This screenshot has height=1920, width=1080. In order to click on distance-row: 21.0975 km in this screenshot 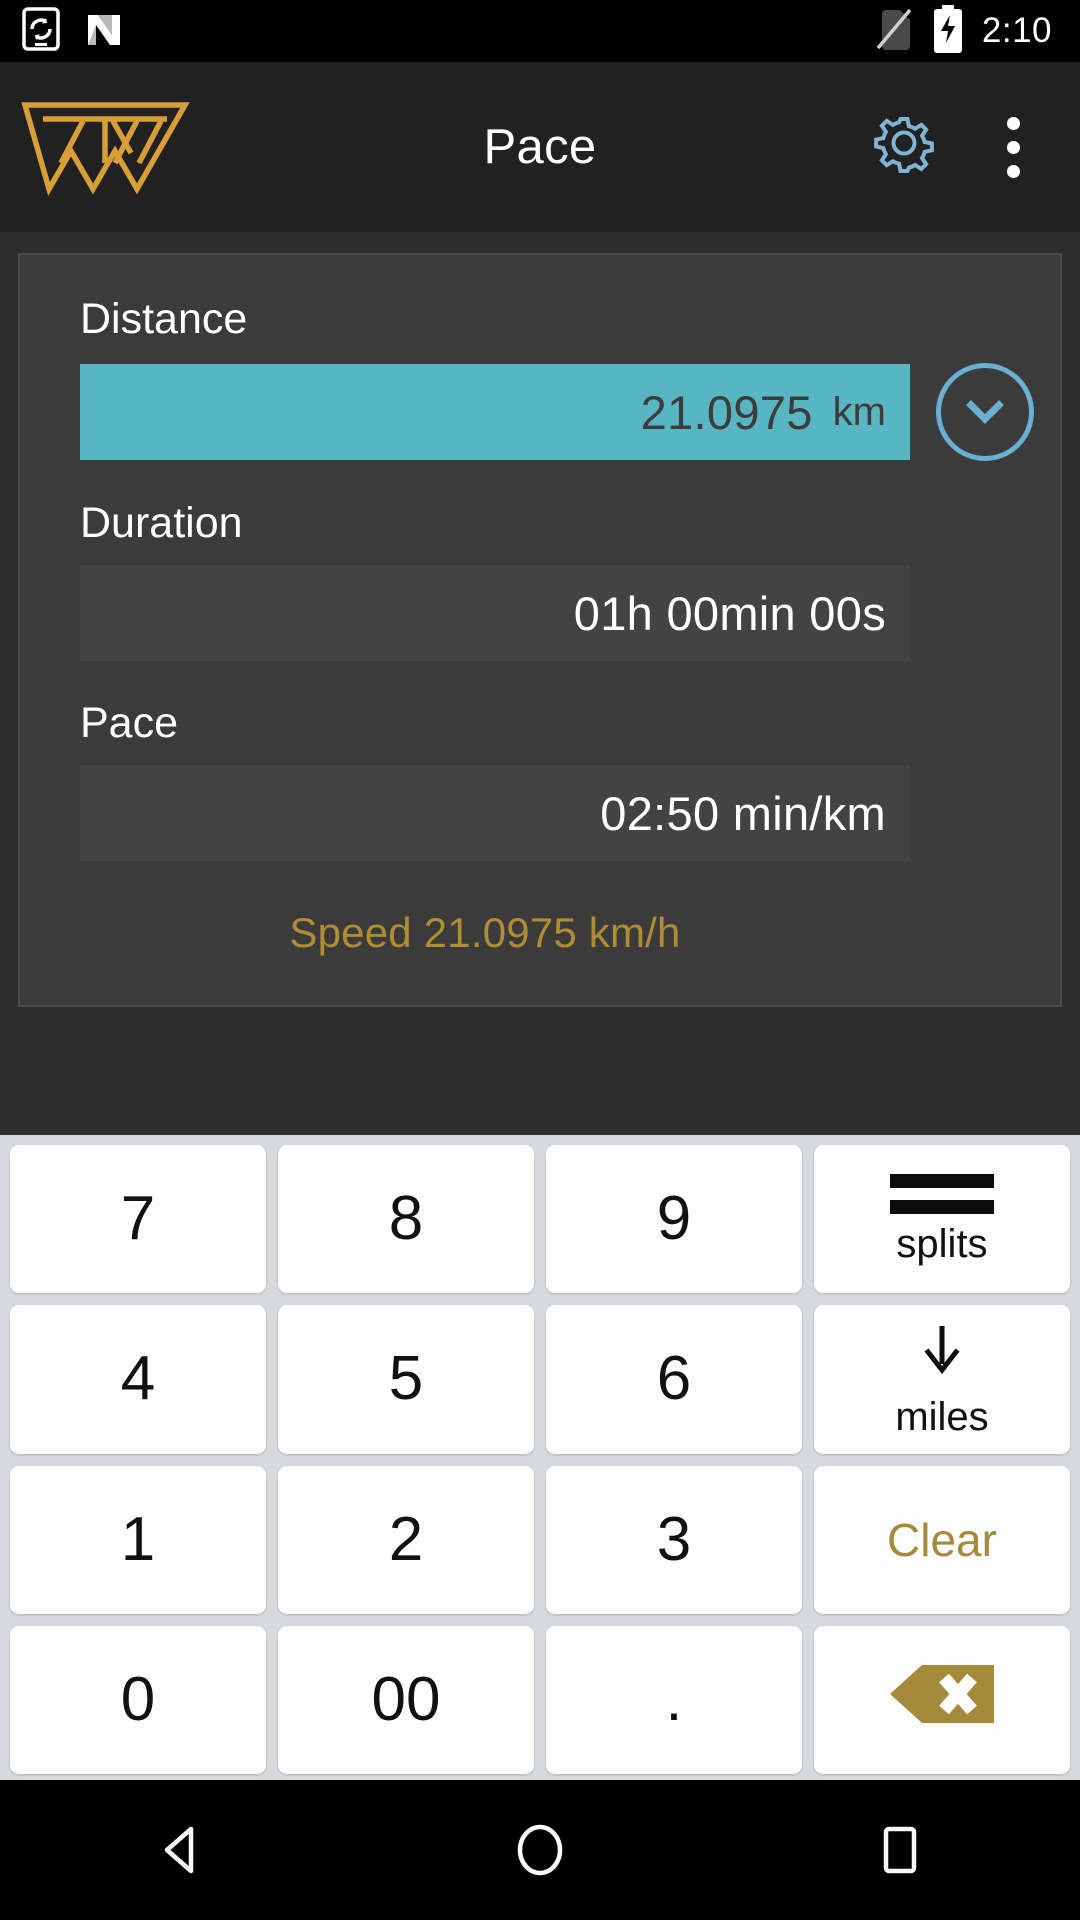, I will do `click(540, 412)`.